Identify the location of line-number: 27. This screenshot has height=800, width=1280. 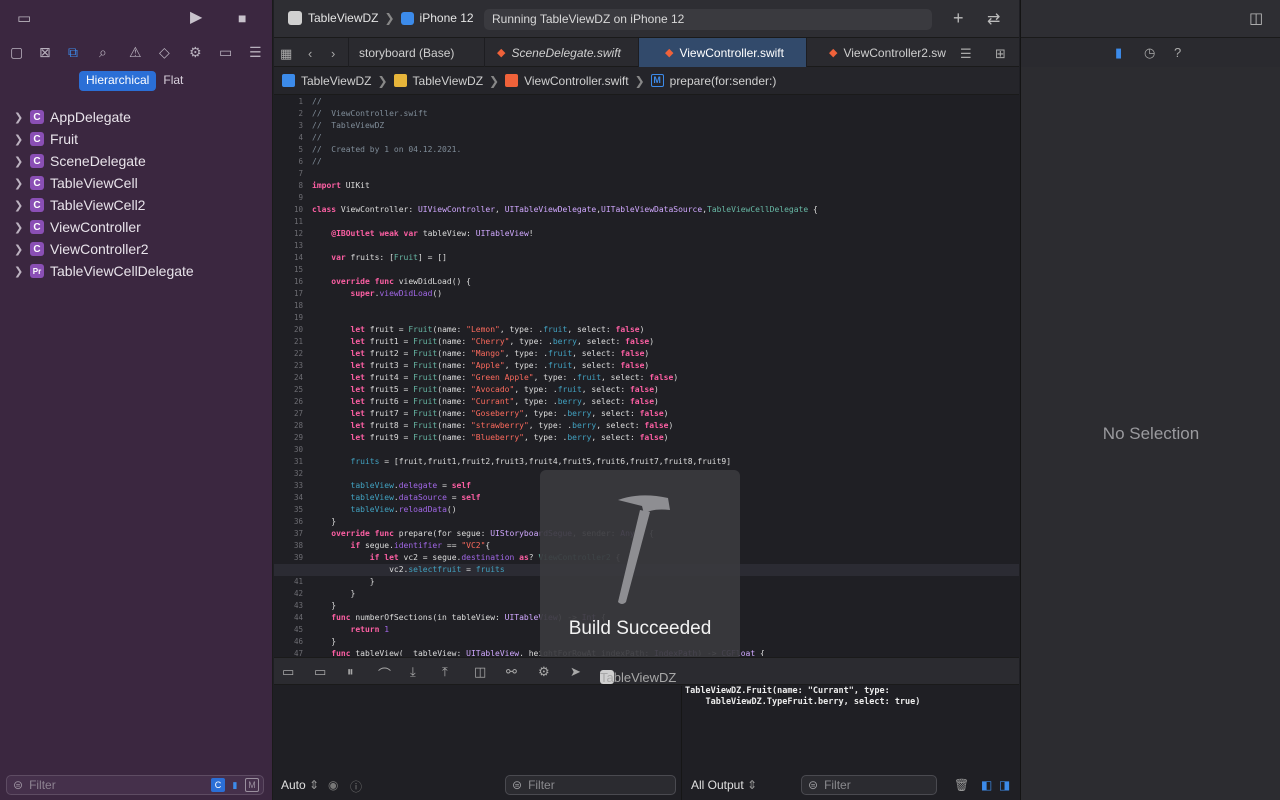
(290, 414).